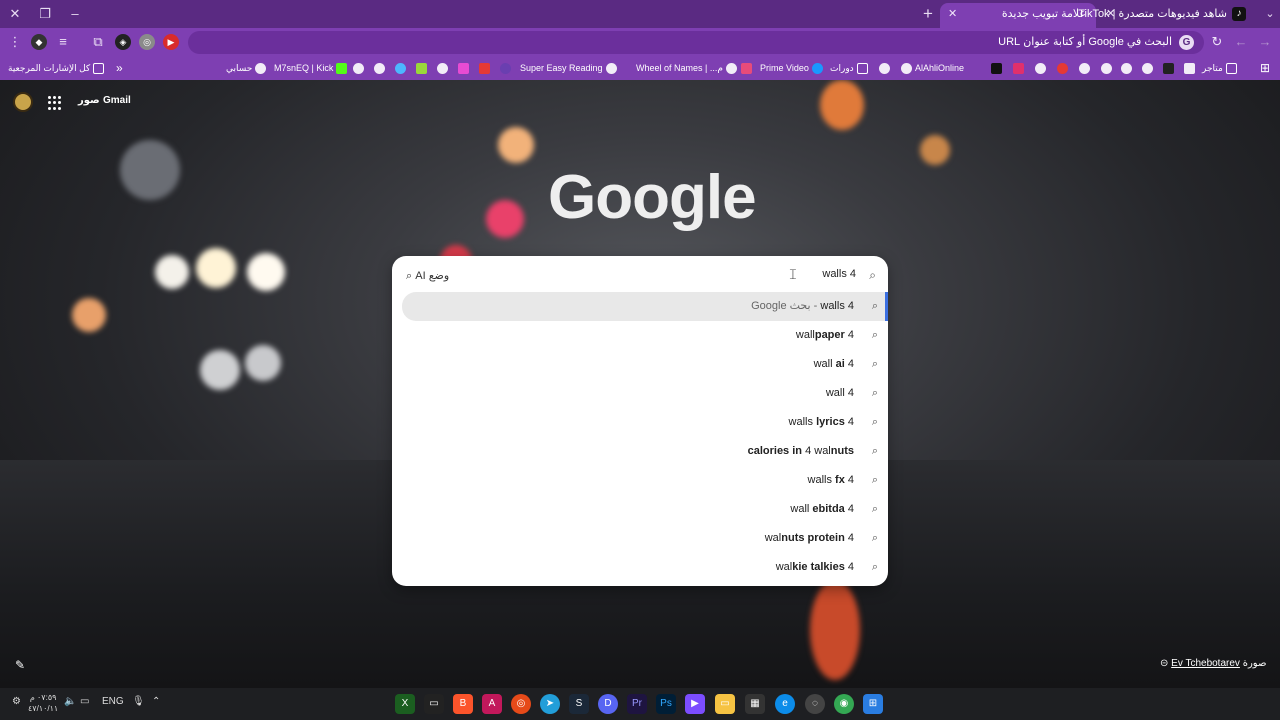 This screenshot has width=1280, height=720. What do you see at coordinates (755, 704) in the screenshot?
I see `store-icon: ▦` at bounding box center [755, 704].